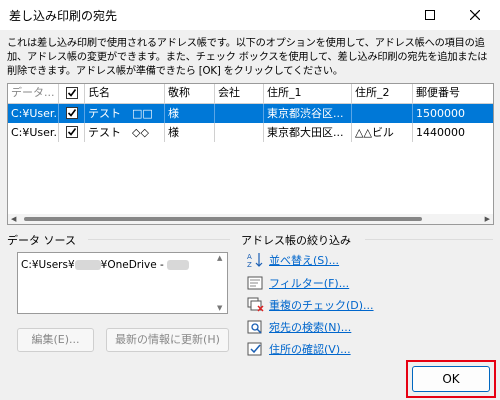  I want to click on header-zip: 郵便番号, so click(453, 93).